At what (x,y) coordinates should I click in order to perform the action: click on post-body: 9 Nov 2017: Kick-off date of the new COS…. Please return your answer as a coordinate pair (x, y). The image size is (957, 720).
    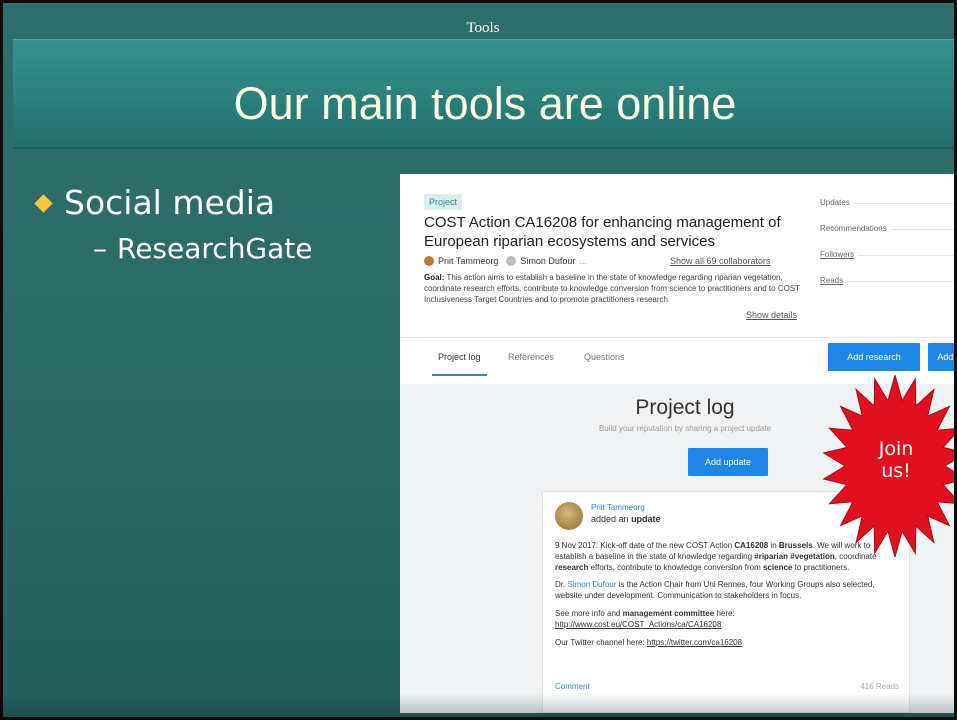
    Looking at the image, I should click on (728, 598).